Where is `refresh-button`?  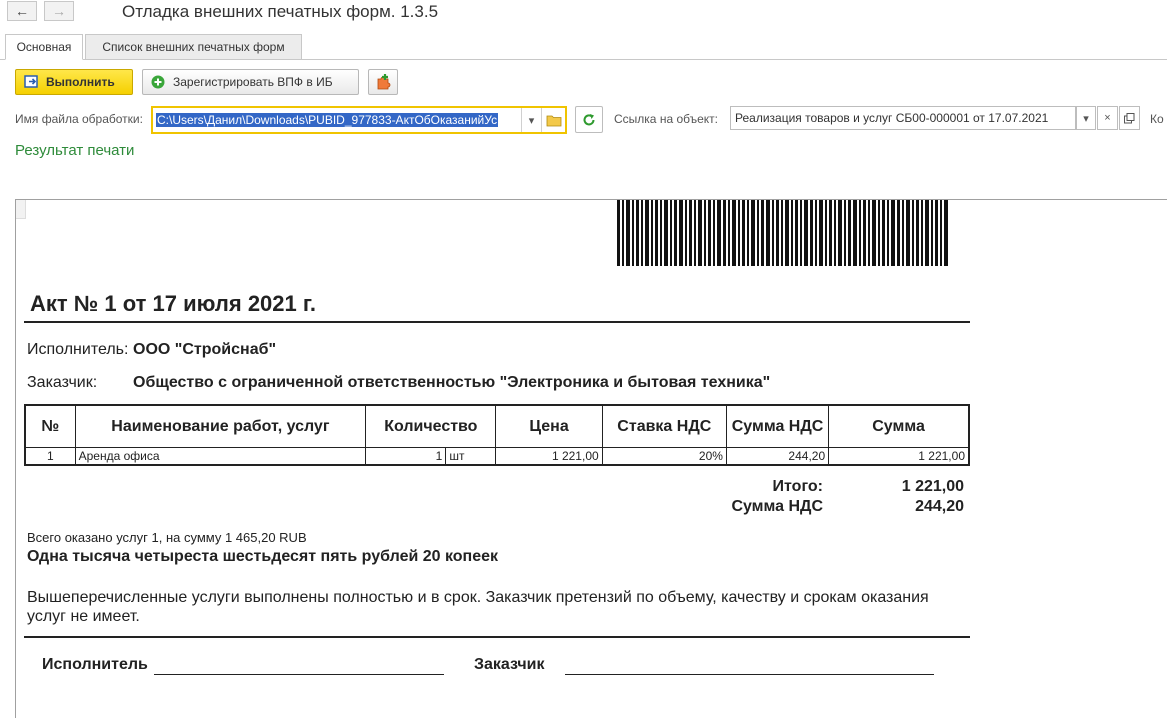 refresh-button is located at coordinates (589, 119).